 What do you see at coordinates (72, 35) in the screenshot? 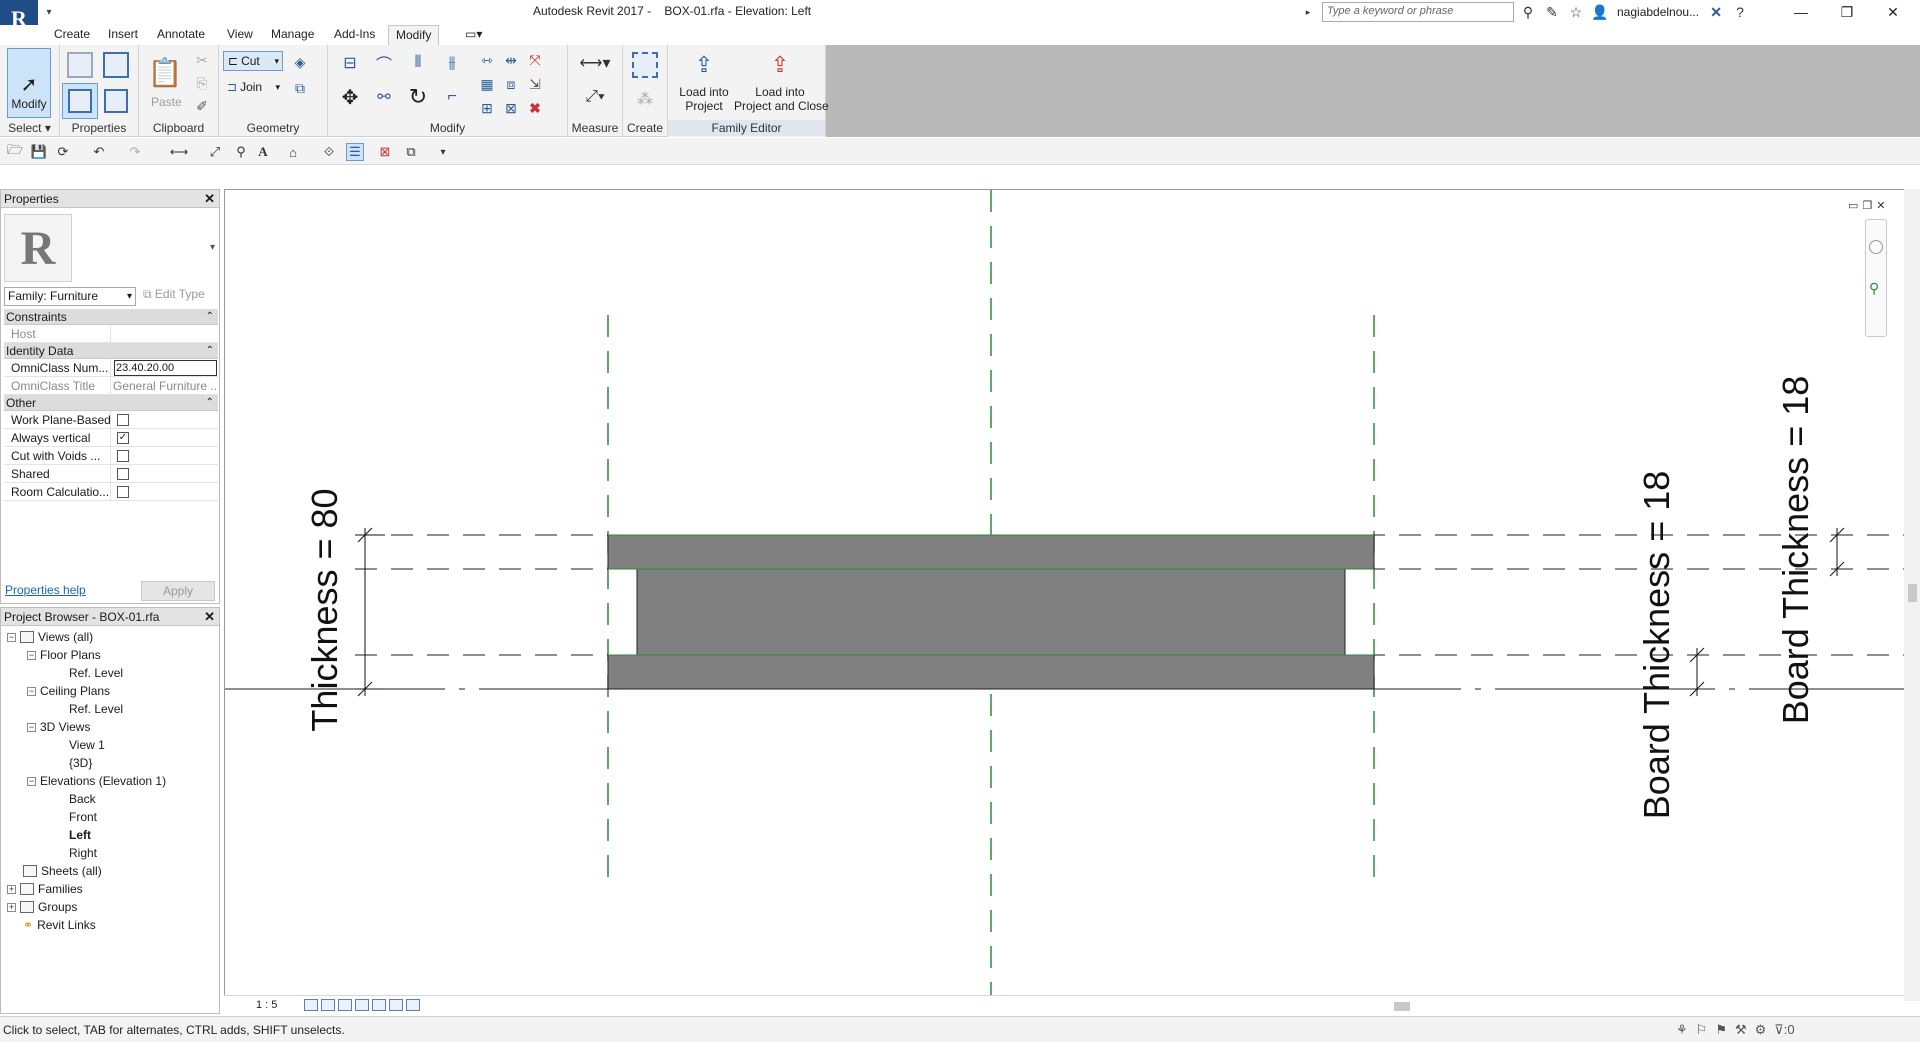
I see `tab-create: Create` at bounding box center [72, 35].